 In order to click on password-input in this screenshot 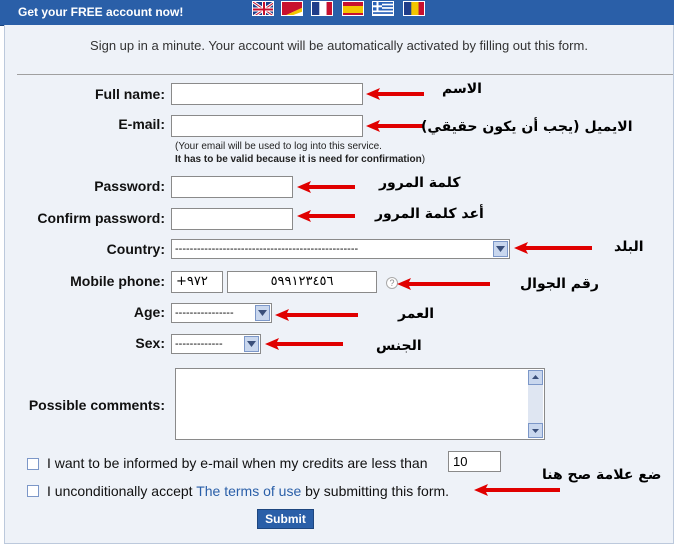, I will do `click(232, 187)`.